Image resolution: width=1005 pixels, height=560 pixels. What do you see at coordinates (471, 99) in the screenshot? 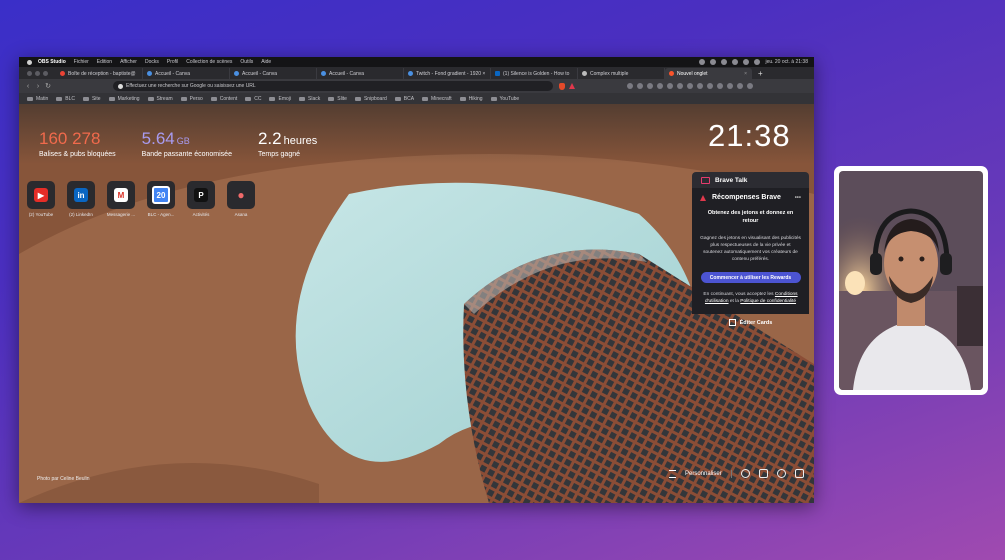
I see `bookmark-folder: Hiking` at bounding box center [471, 99].